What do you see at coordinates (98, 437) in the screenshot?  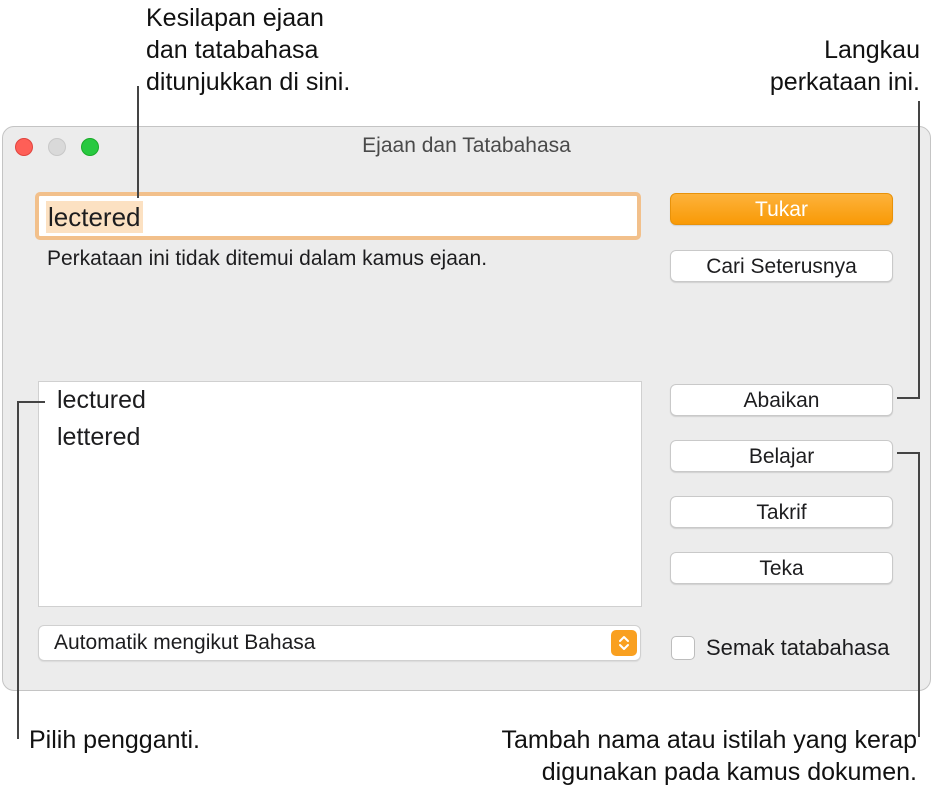 I see `suggestion-item-lettered: lettered` at bounding box center [98, 437].